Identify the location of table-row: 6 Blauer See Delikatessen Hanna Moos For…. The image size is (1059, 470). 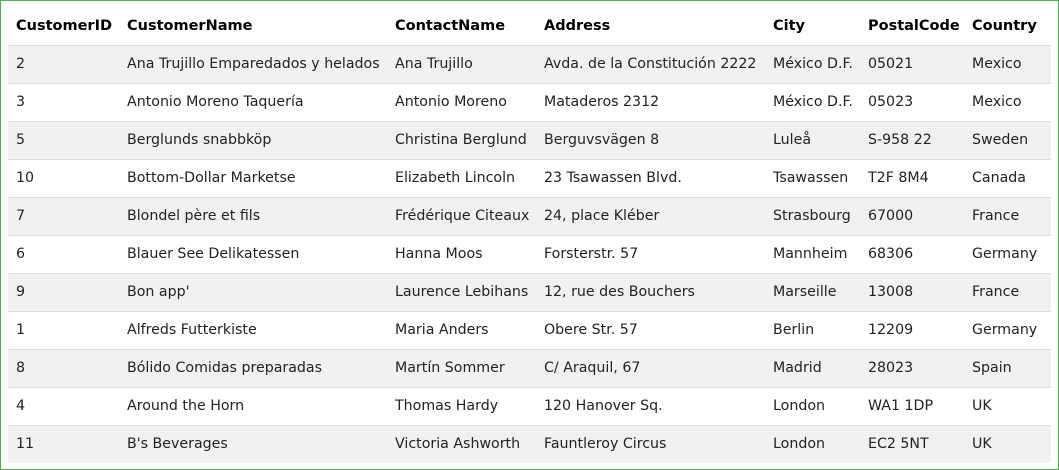
(529, 254).